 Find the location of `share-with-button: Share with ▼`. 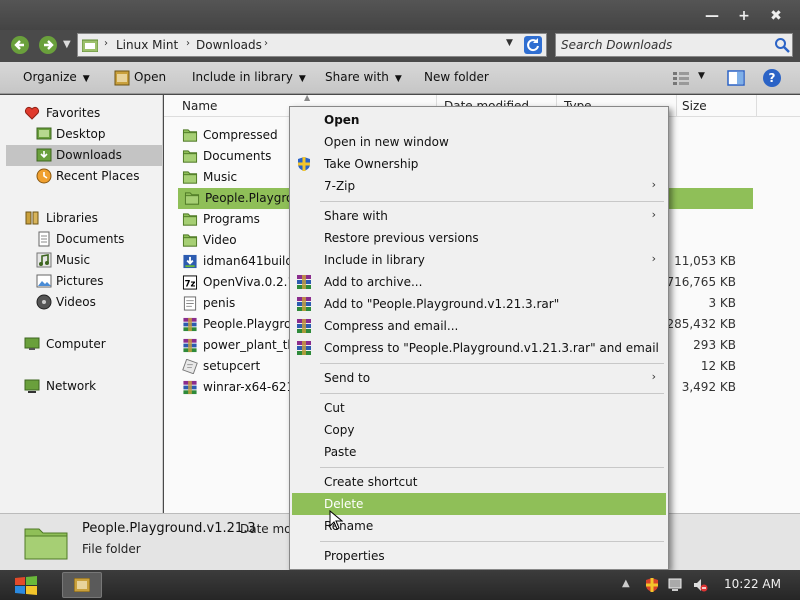

share-with-button: Share with ▼ is located at coordinates (363, 77).